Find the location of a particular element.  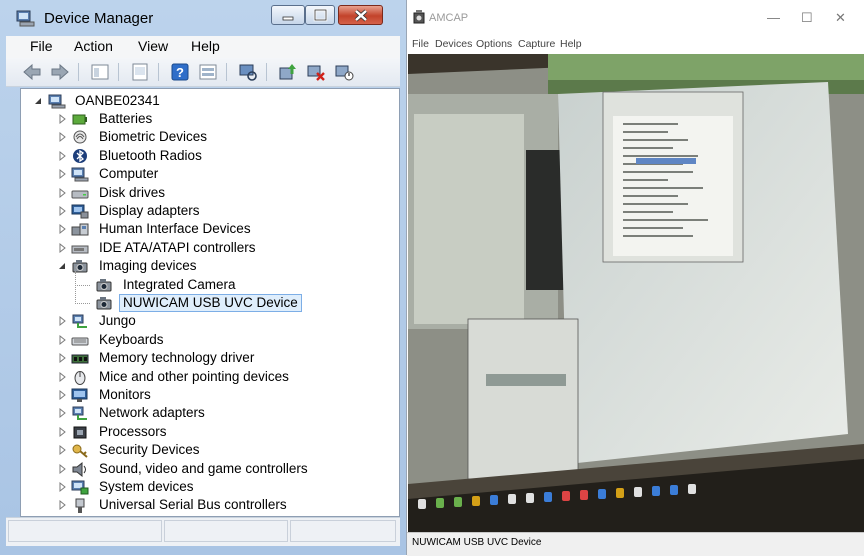

toolbar-separator is located at coordinates (158, 72).